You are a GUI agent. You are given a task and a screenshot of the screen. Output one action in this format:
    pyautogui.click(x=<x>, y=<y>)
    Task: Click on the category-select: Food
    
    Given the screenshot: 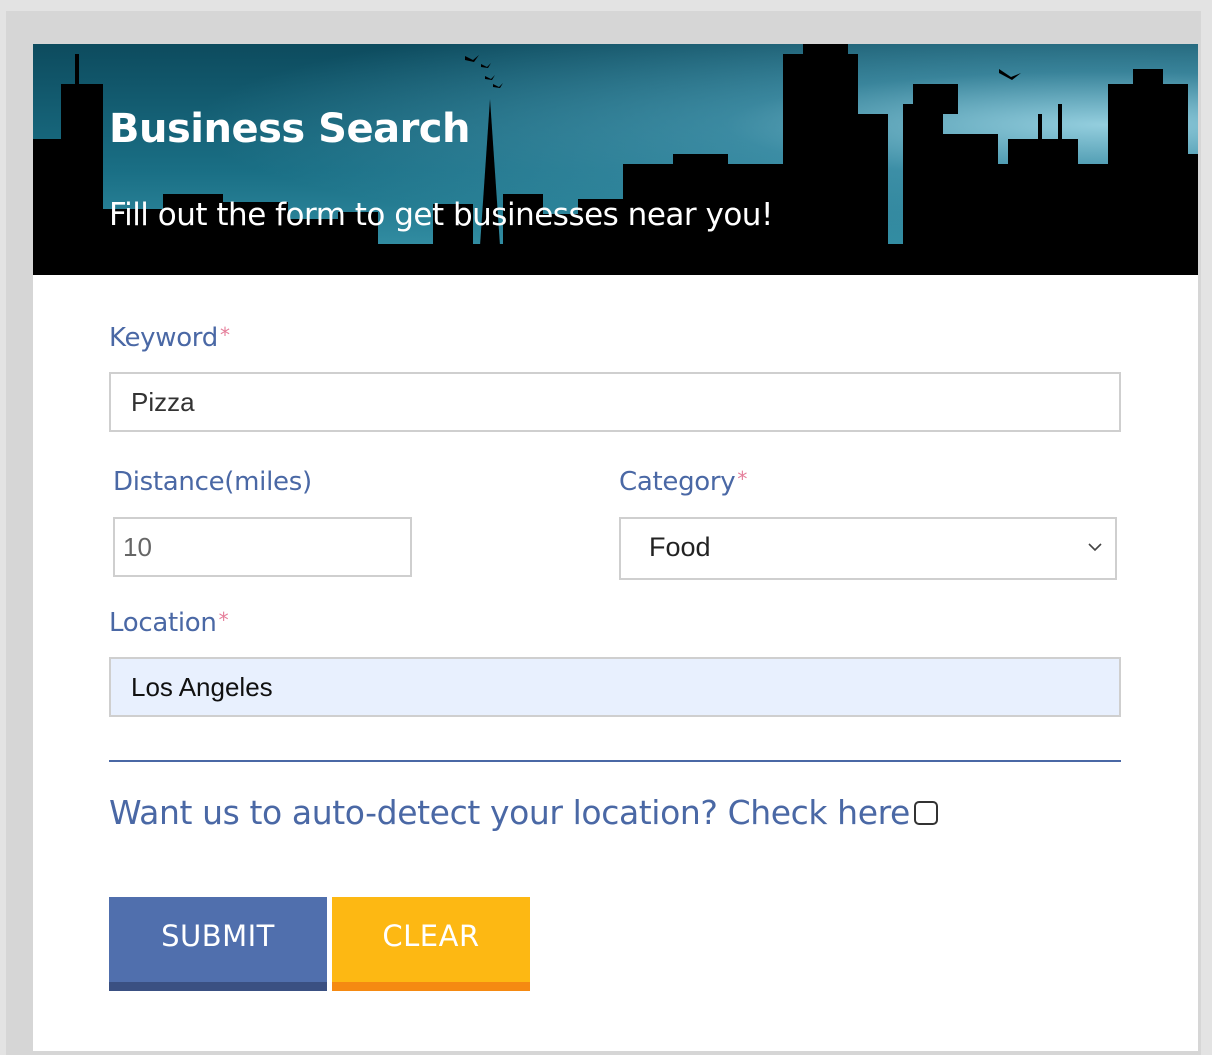 What is the action you would take?
    pyautogui.click(x=868, y=548)
    